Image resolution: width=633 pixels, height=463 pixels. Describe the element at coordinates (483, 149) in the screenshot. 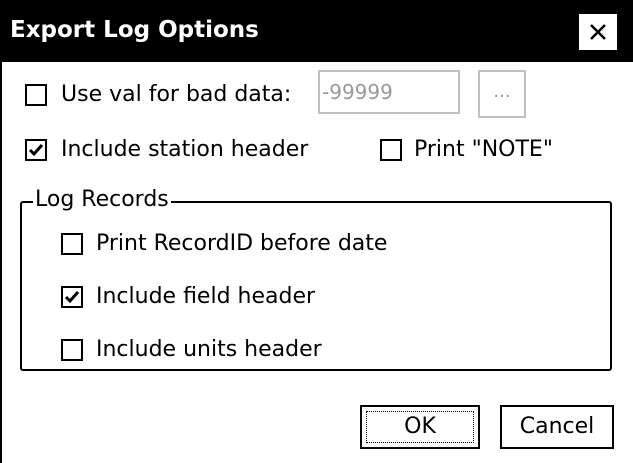

I see `print-note-label: Print "NOTE"` at that location.